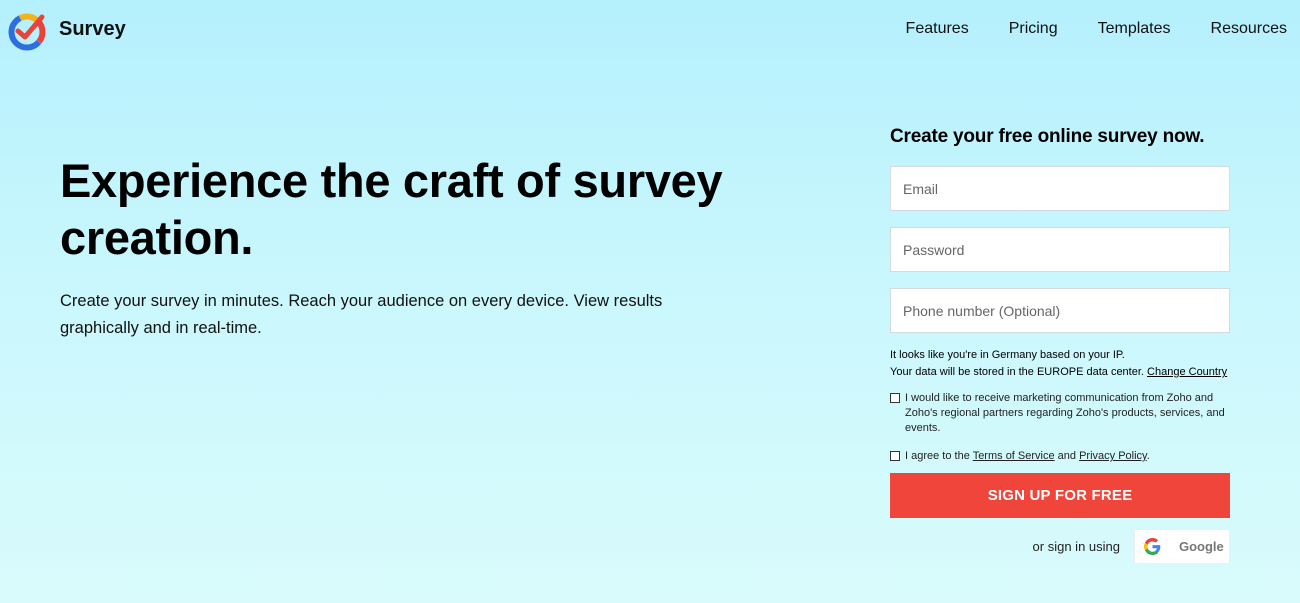 This screenshot has height=603, width=1300. Describe the element at coordinates (1201, 546) in the screenshot. I see `google-label: Google` at that location.